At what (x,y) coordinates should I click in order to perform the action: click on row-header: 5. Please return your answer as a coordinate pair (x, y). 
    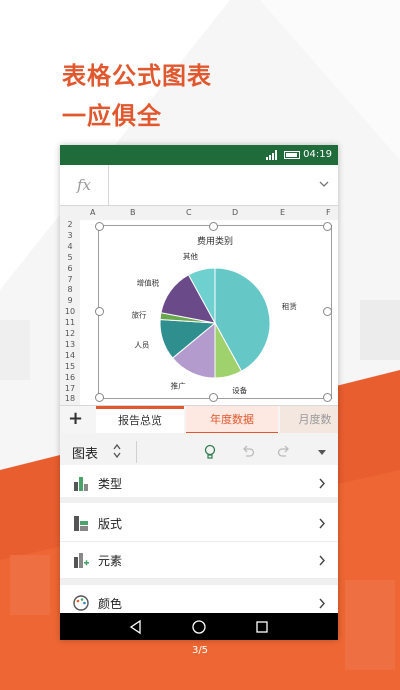
    Looking at the image, I should click on (70, 257).